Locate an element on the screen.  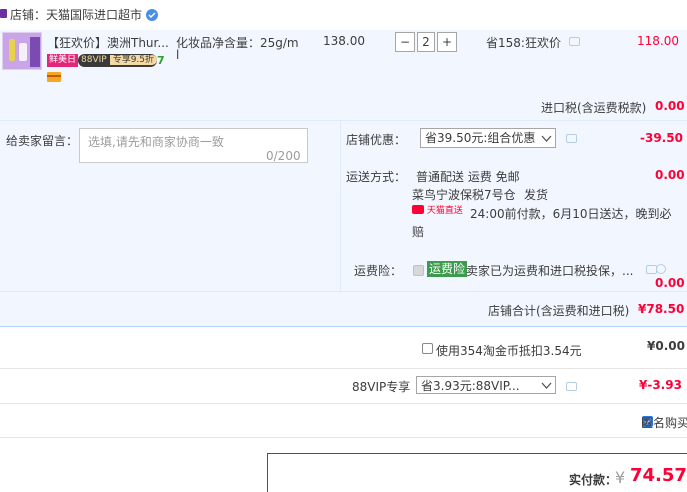
vip-info-icon is located at coordinates (571, 386).